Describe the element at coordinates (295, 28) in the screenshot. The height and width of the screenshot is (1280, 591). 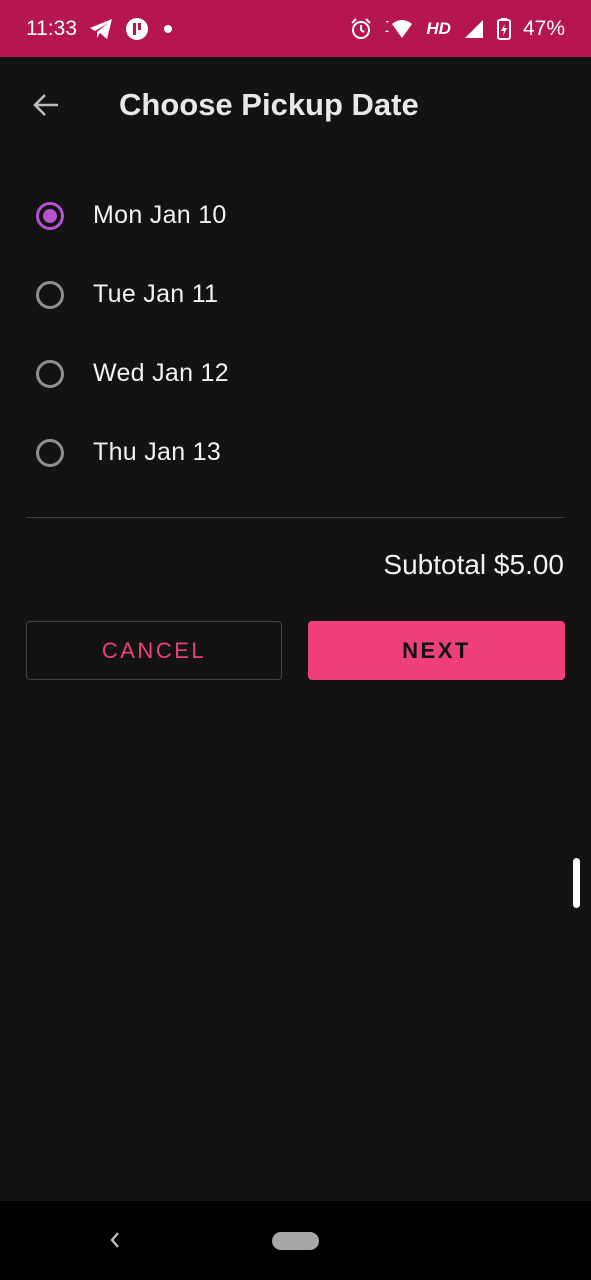
I see `status-bar: 11:33 HD 47%` at that location.